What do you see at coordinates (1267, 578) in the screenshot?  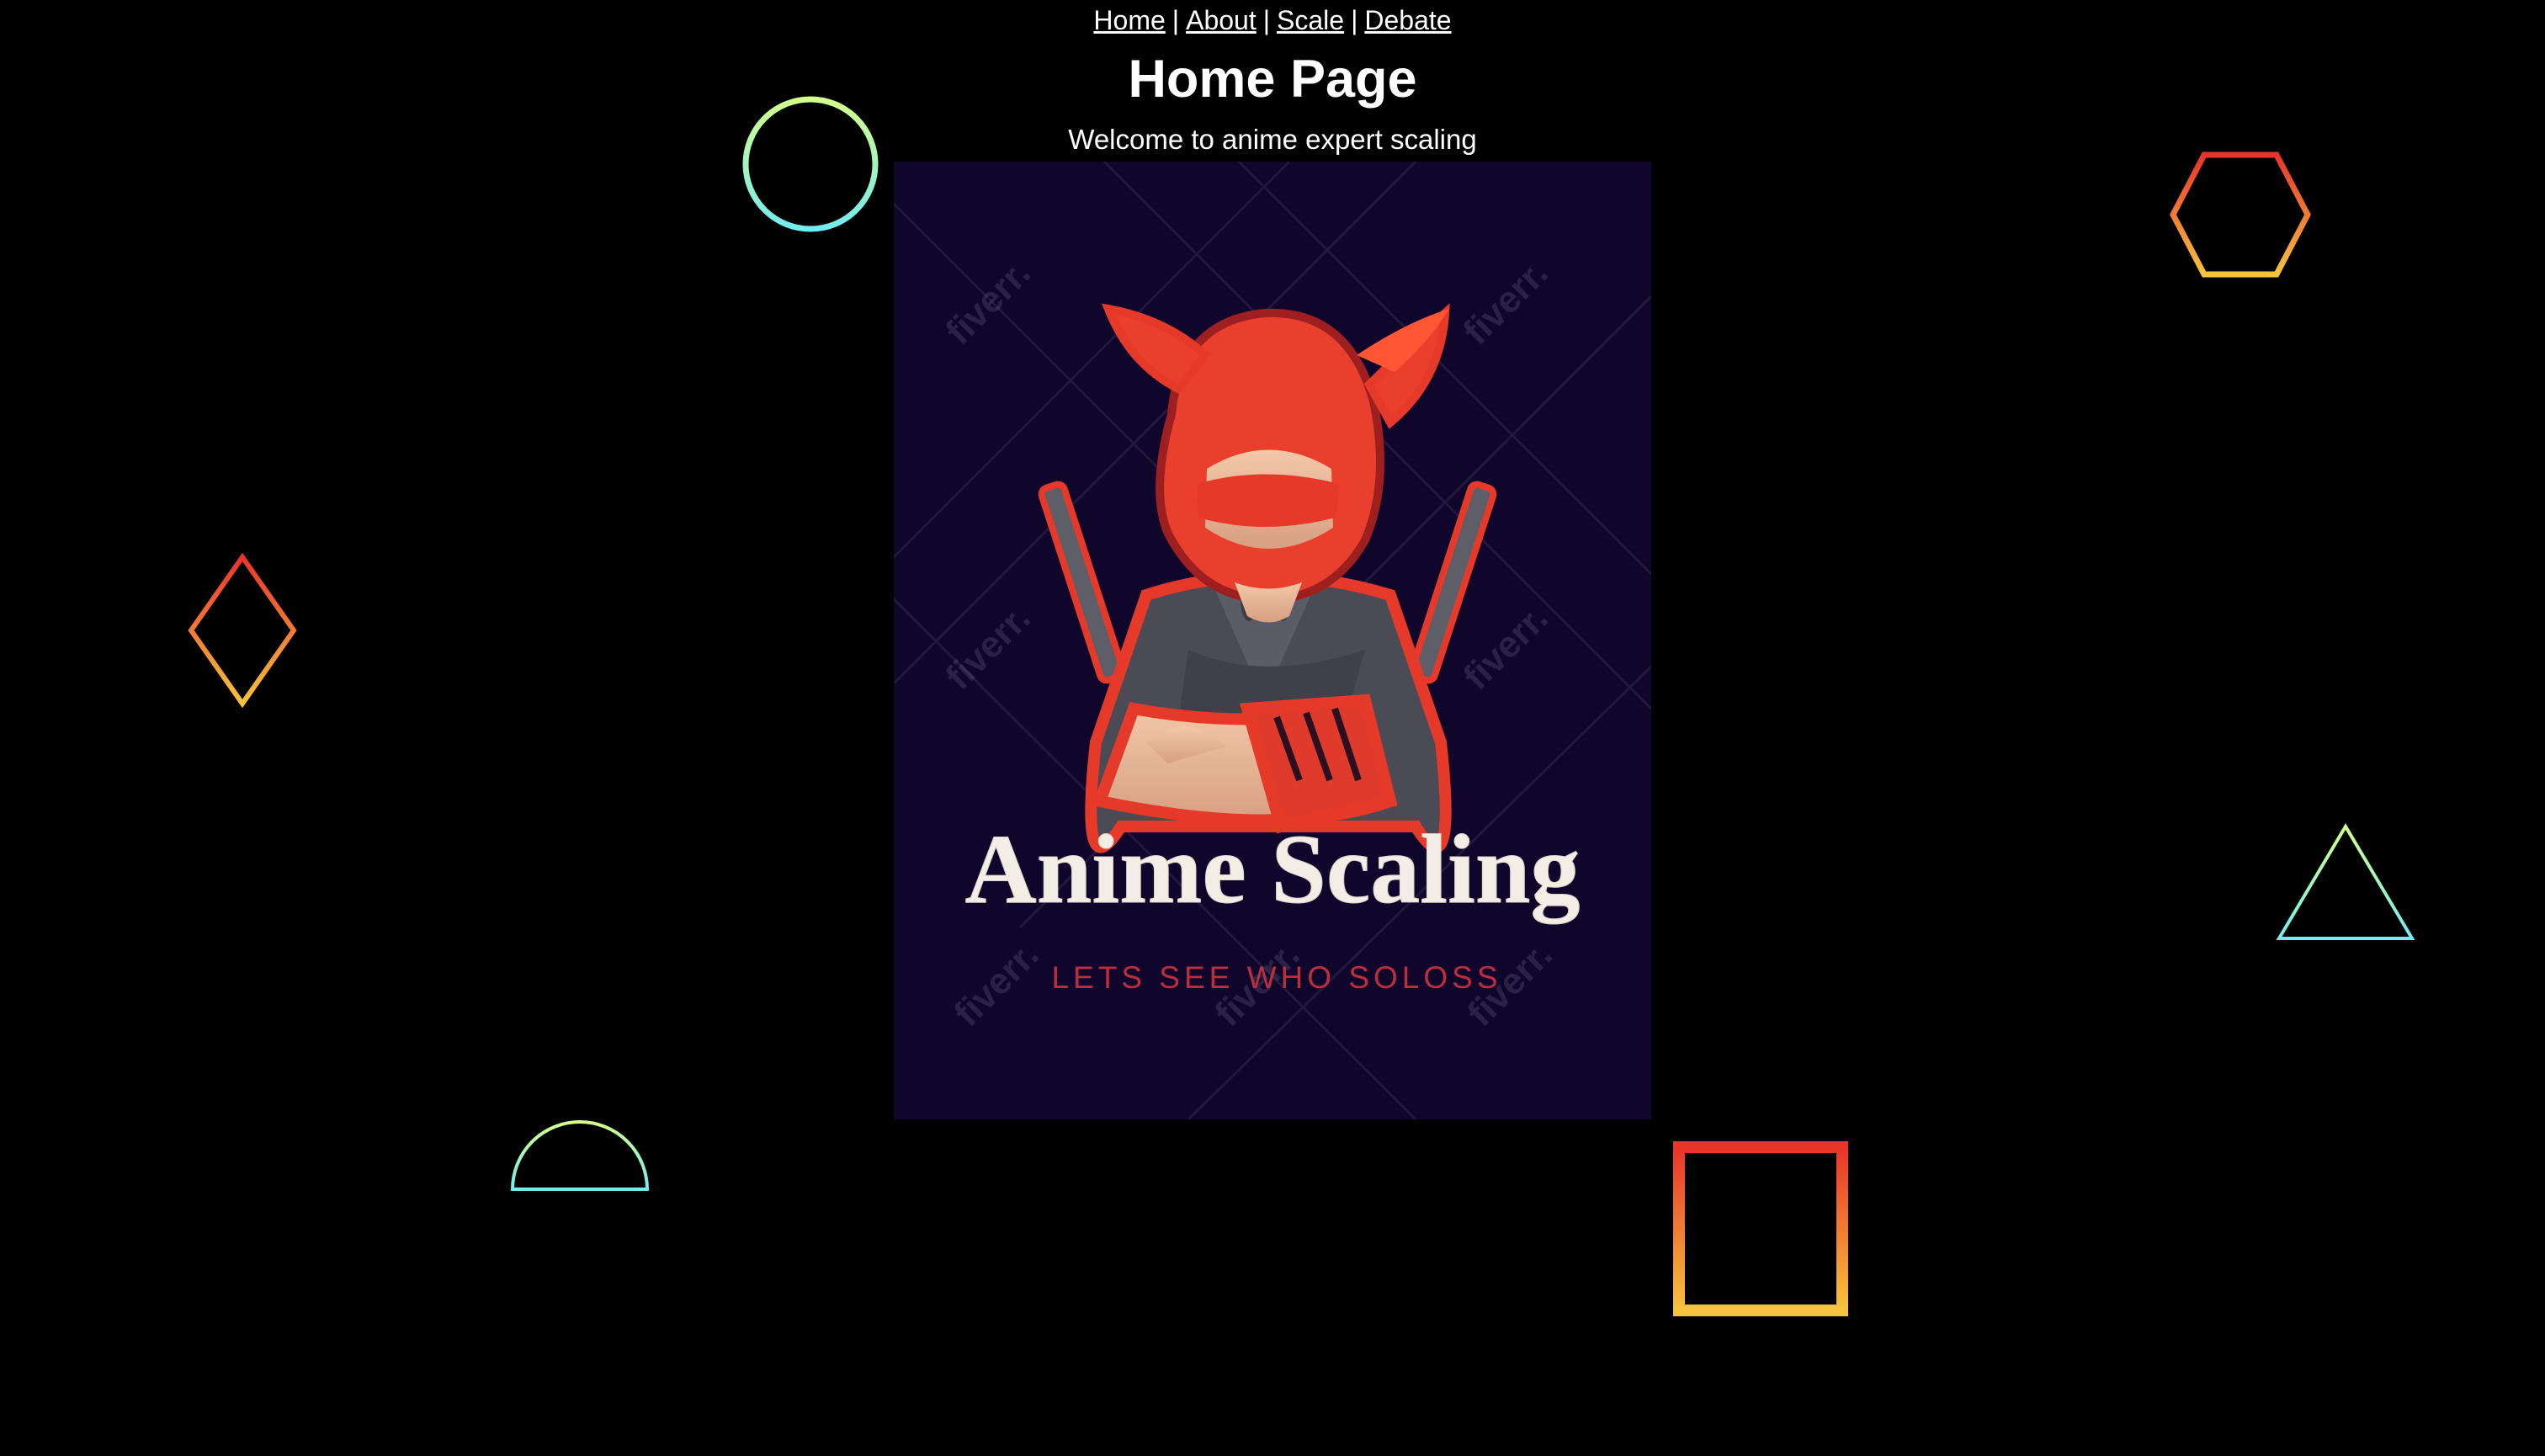 I see `ninja-mascot-illustration` at bounding box center [1267, 578].